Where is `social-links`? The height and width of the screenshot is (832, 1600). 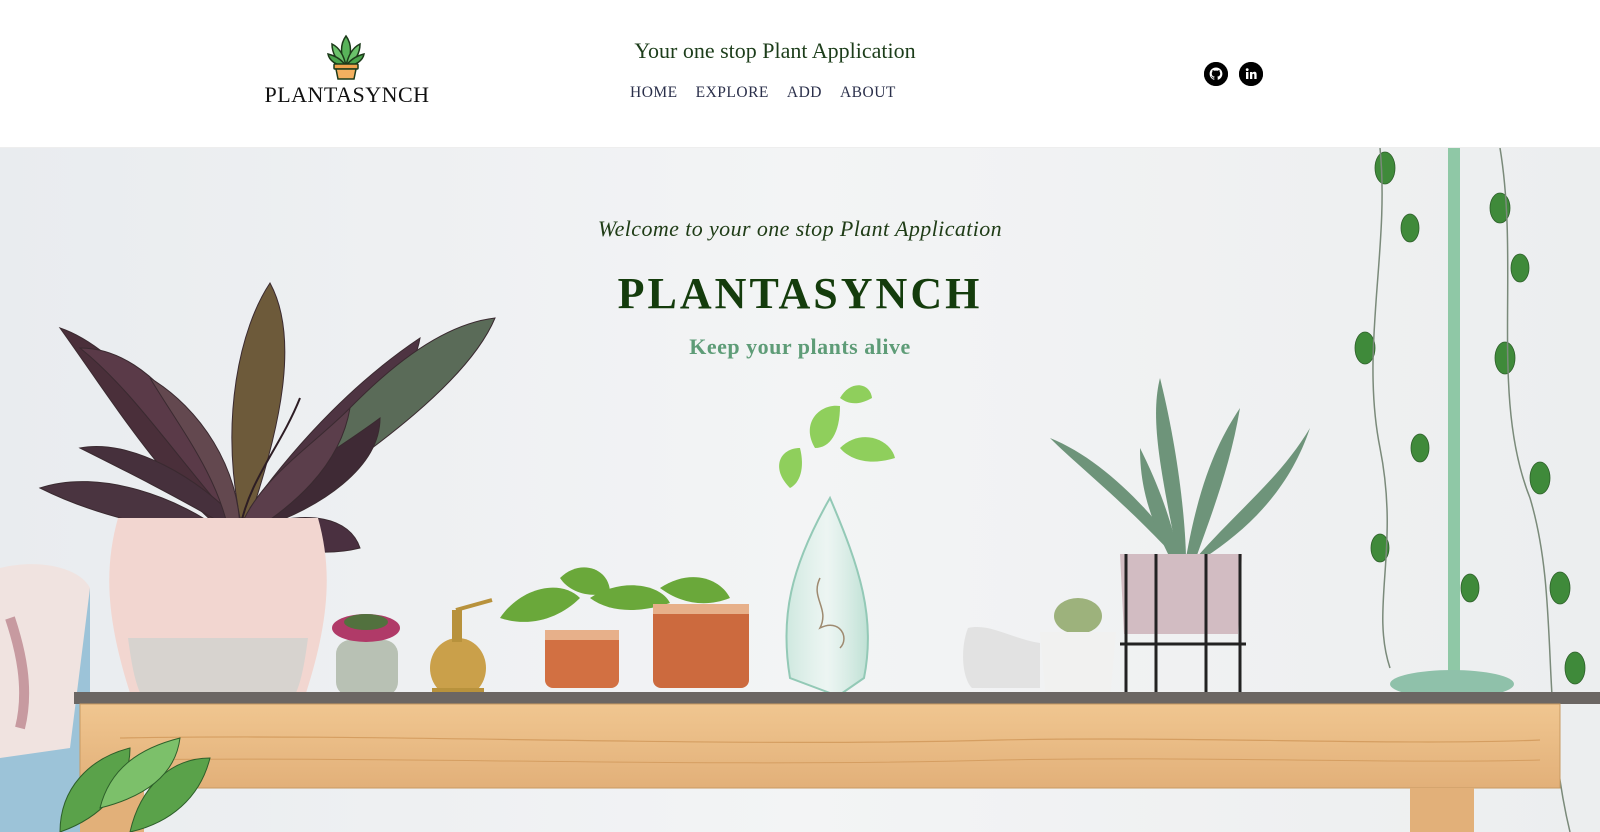 social-links is located at coordinates (1233, 74).